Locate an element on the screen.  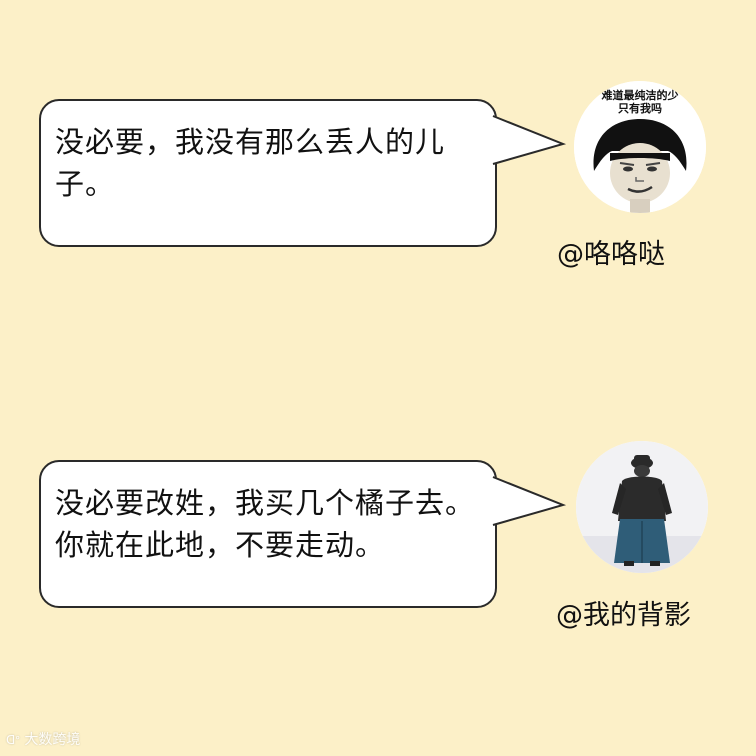
watermark: ᗡᐤ 大数跨境 is located at coordinates (43, 739).